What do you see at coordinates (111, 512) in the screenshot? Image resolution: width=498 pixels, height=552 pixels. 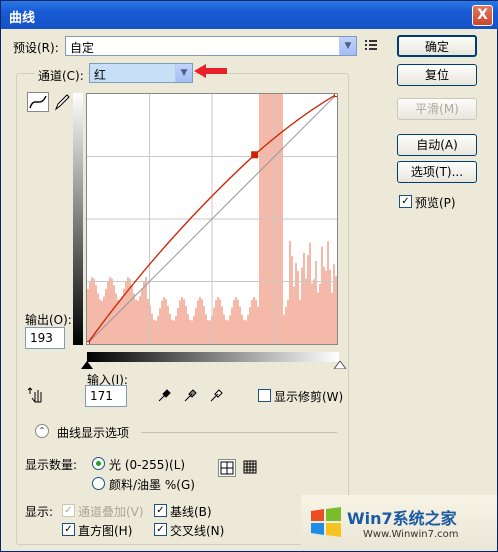 I see `channel-overlay-label: 通道叠加(V)` at bounding box center [111, 512].